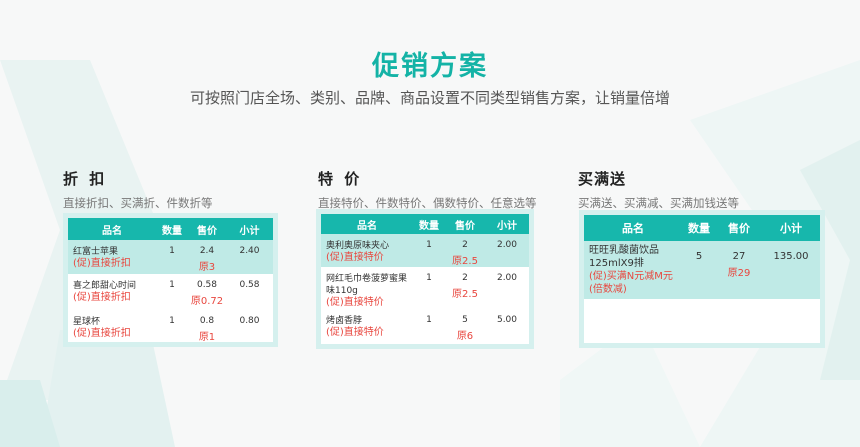 This screenshot has height=447, width=860. What do you see at coordinates (427, 189) in the screenshot?
I see `section-special-price: 特 价 直接特价、件数特价、偶数特价、任意选等` at bounding box center [427, 189].